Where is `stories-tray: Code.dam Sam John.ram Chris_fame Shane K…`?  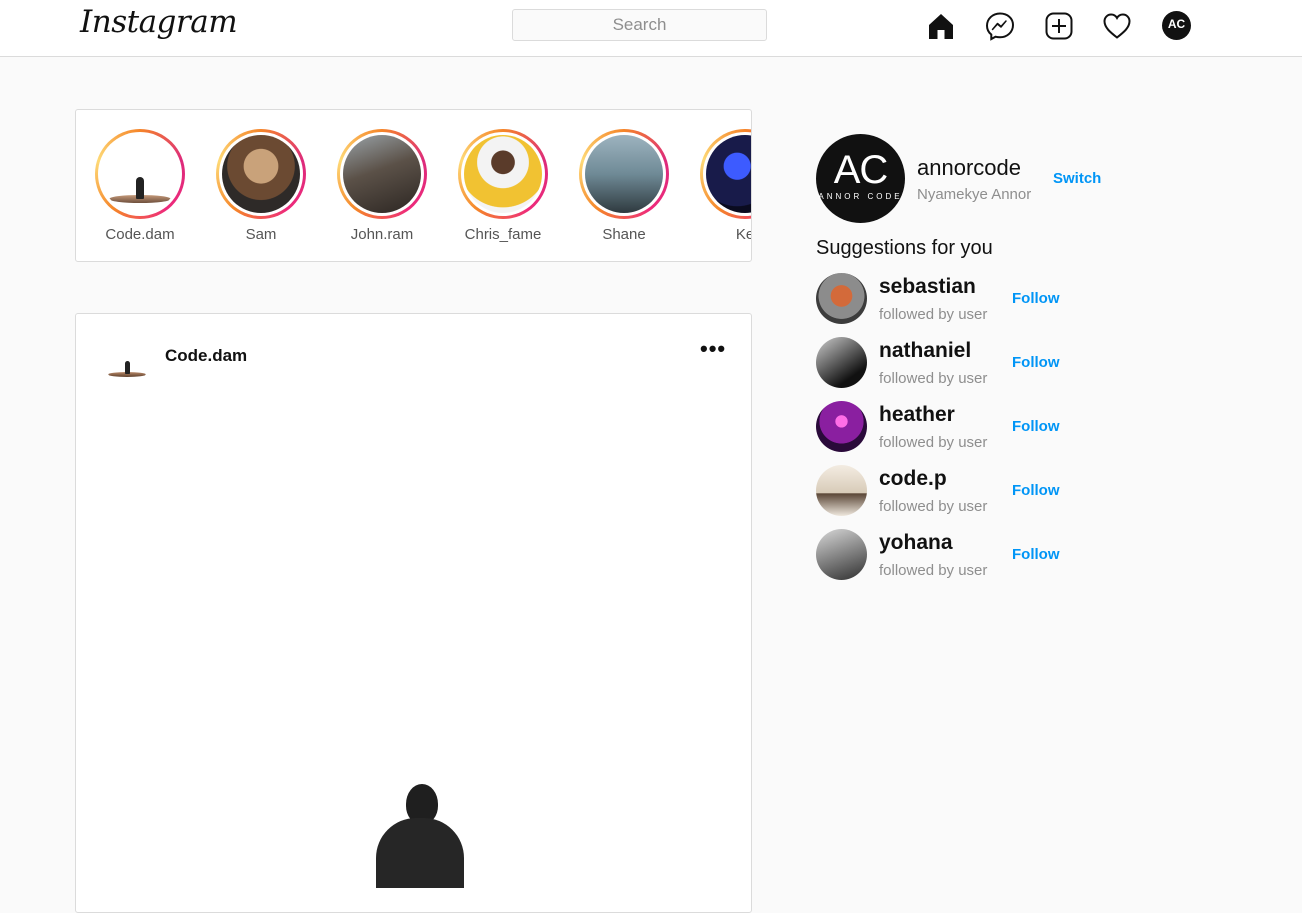 stories-tray: Code.dam Sam John.ram Chris_fame Shane K… is located at coordinates (413, 185).